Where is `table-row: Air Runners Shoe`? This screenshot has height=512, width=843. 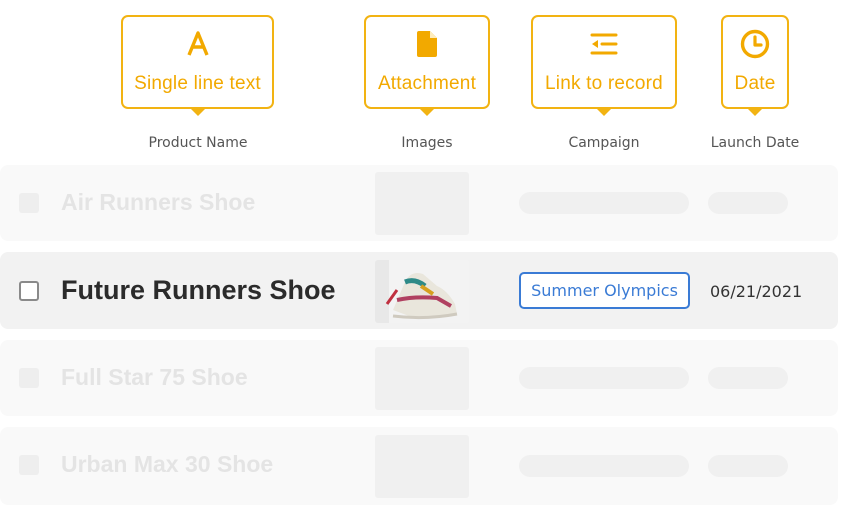
table-row: Air Runners Shoe is located at coordinates (419, 203).